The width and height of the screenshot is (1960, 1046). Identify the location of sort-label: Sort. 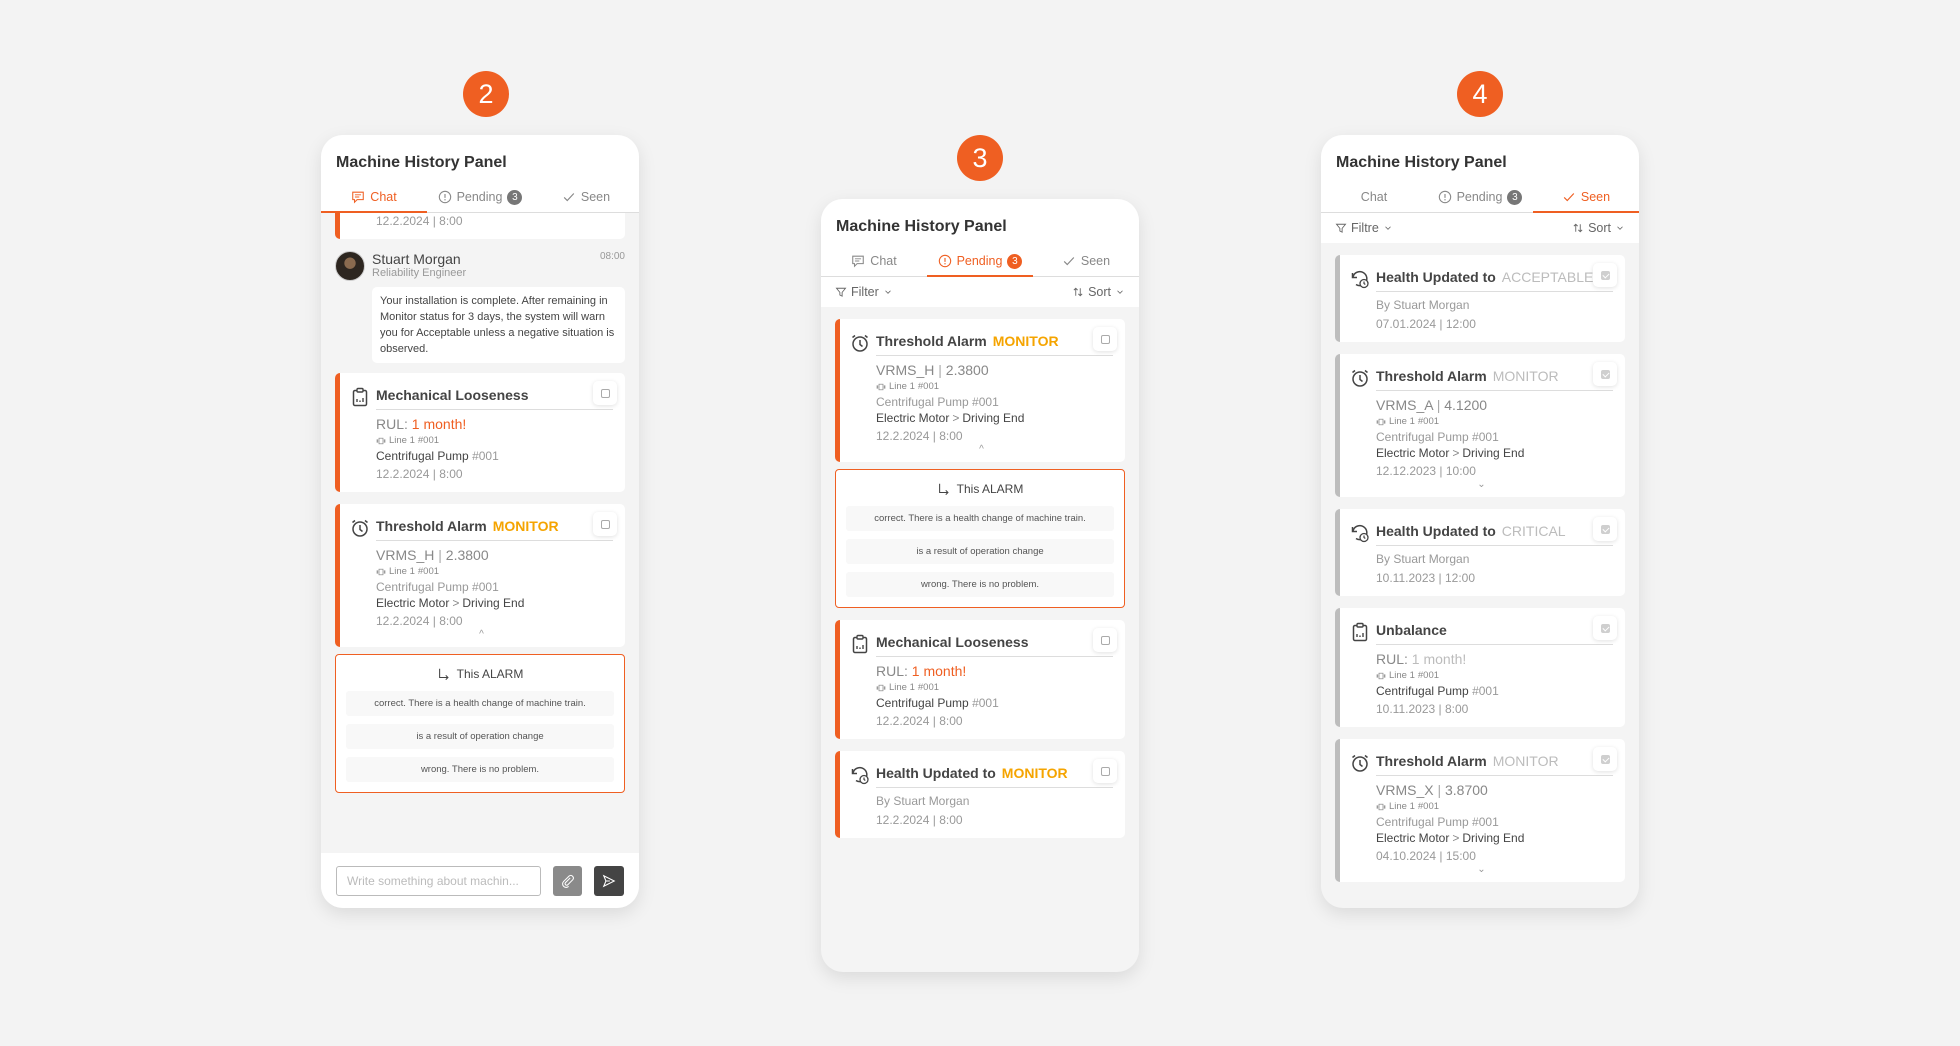
(1599, 228).